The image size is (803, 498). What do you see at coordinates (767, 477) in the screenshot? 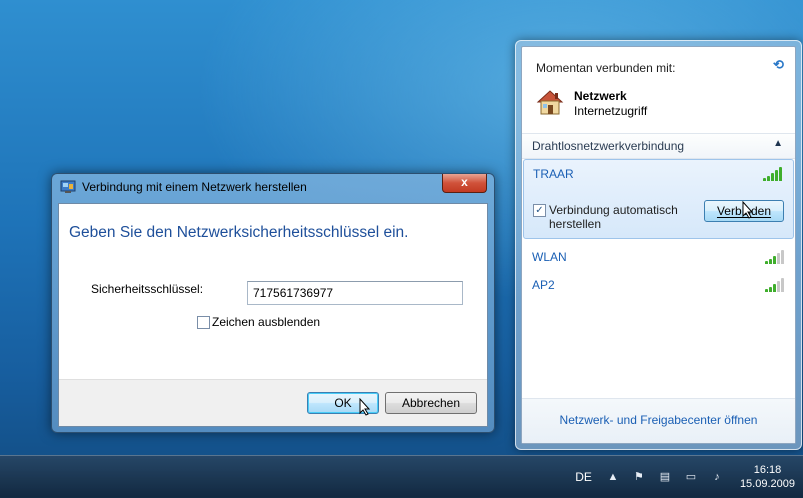
I see `clock: 16:18 15.09.2009` at bounding box center [767, 477].